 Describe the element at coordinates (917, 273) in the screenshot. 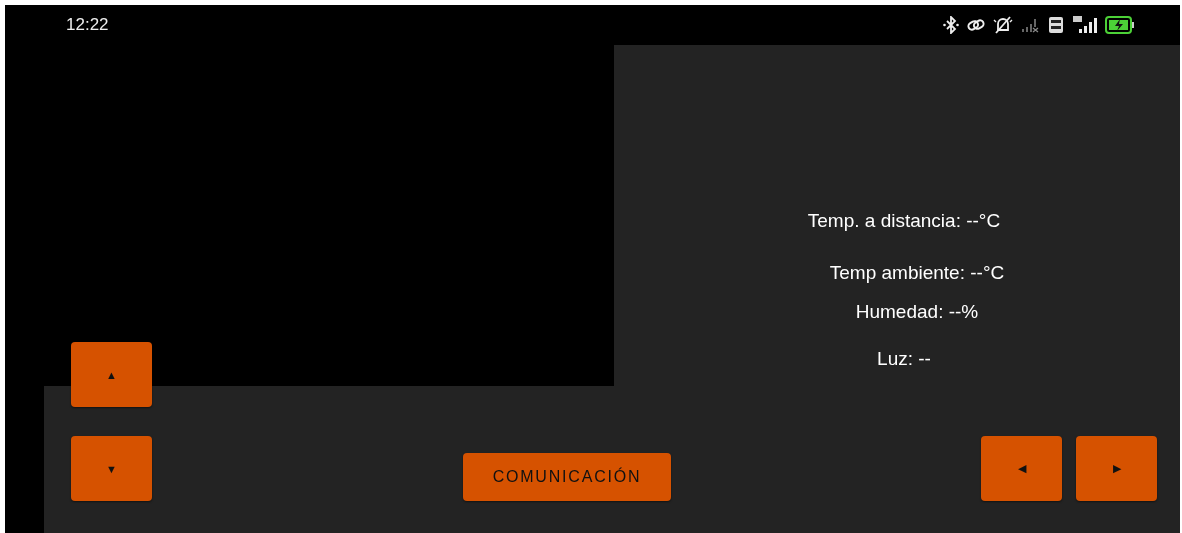

I see `sensor-reading: Temp ambiente: --°C` at that location.